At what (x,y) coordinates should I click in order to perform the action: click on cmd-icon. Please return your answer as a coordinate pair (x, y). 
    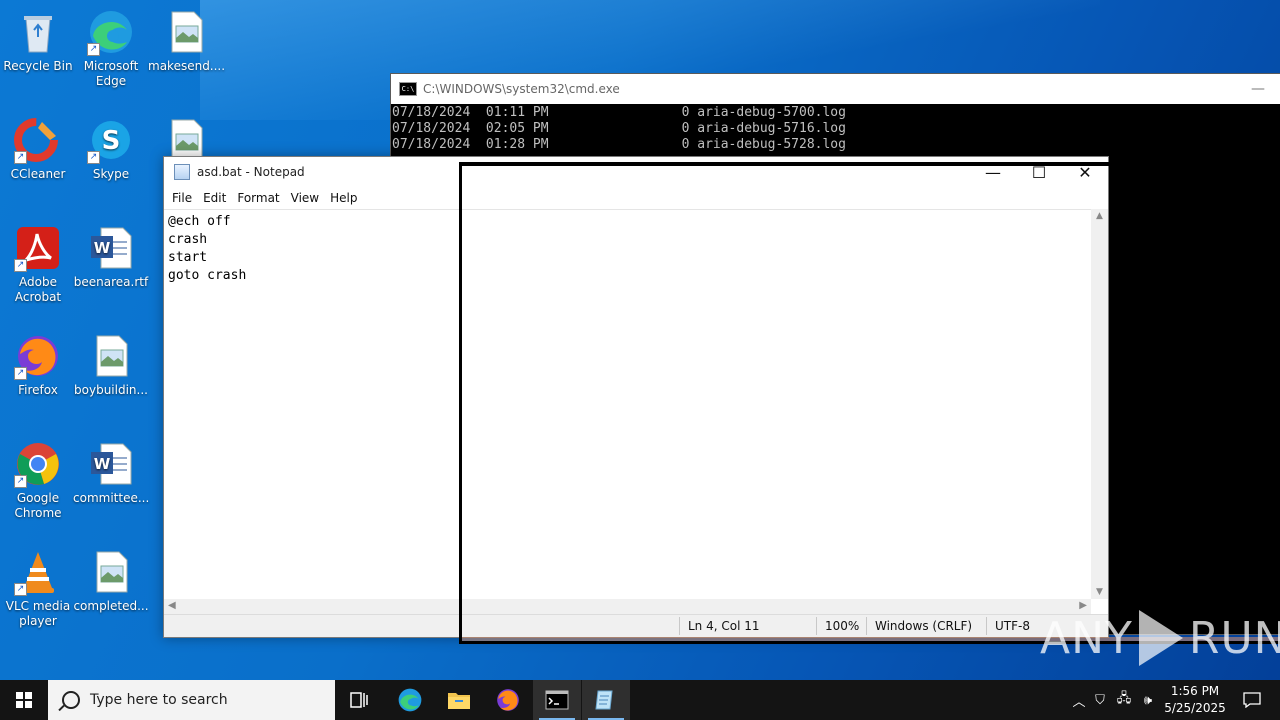
    Looking at the image, I should click on (557, 700).